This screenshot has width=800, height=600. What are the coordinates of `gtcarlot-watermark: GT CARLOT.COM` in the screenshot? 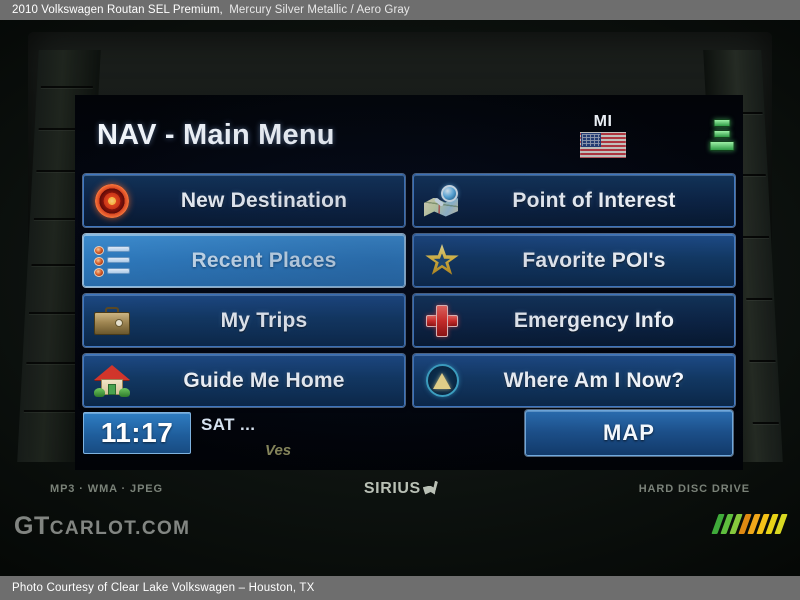 It's located at (102, 526).